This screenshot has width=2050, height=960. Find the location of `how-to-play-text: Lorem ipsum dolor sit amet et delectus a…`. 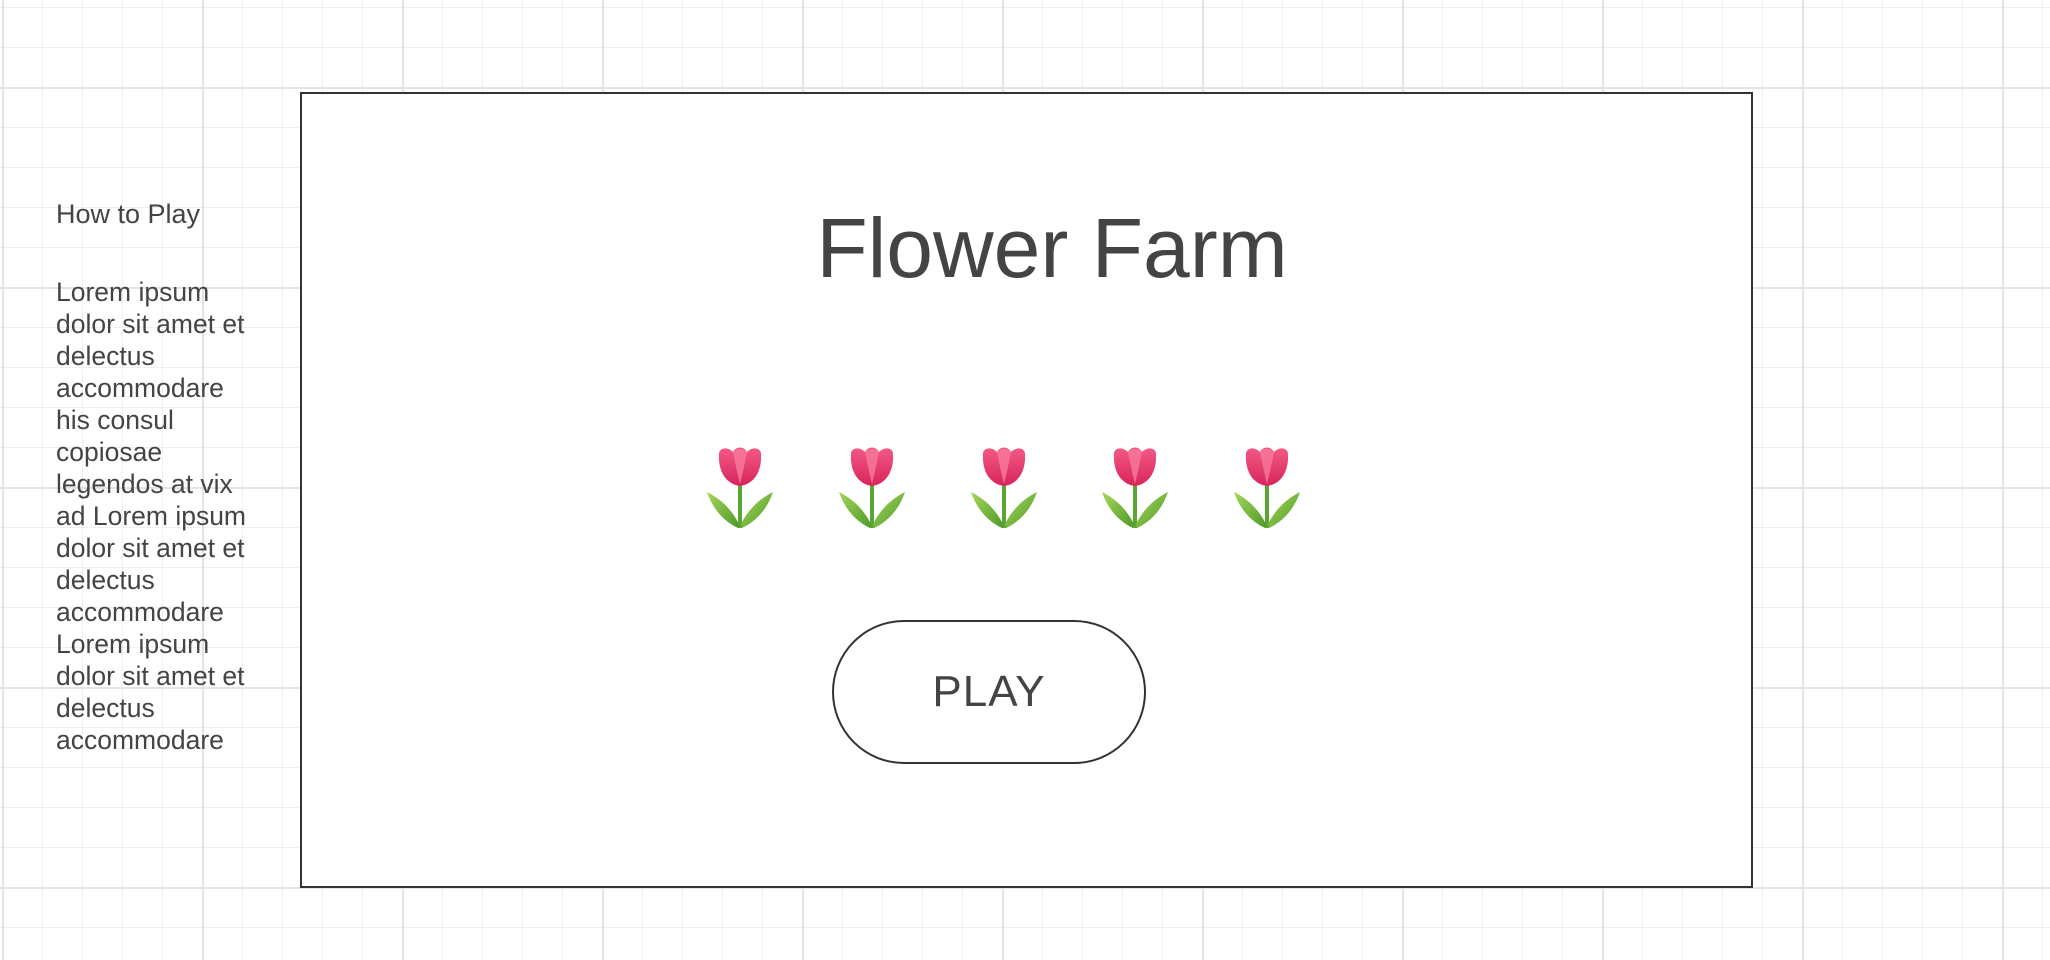

how-to-play-text: Lorem ipsum dolor sit amet et delectus a… is located at coordinates (151, 516).